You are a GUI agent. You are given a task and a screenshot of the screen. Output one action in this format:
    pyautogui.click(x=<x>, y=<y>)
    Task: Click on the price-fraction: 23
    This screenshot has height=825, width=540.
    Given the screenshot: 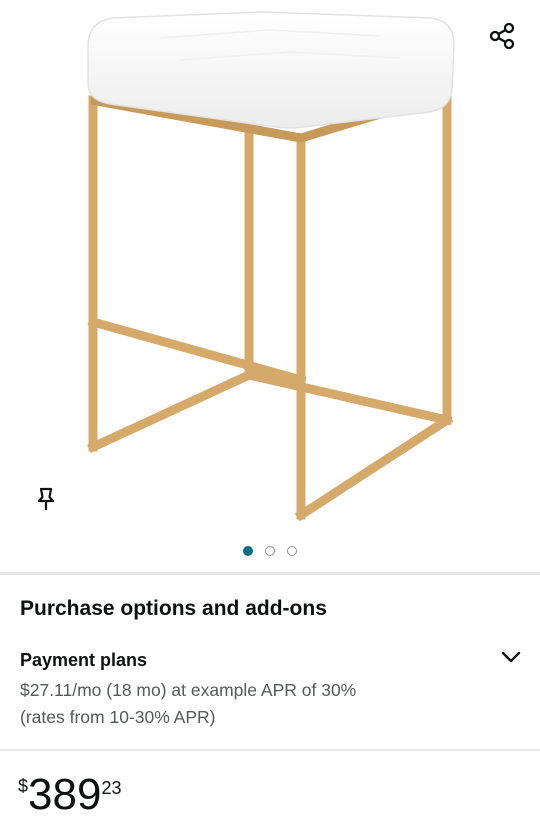 What is the action you would take?
    pyautogui.click(x=111, y=788)
    